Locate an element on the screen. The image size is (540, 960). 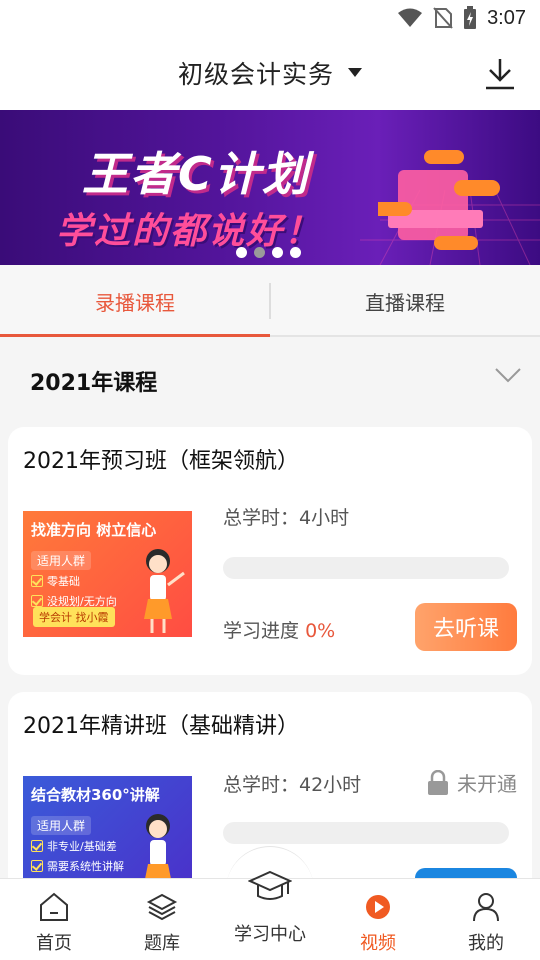
tab-label: 录播课程 is located at coordinates (135, 302).